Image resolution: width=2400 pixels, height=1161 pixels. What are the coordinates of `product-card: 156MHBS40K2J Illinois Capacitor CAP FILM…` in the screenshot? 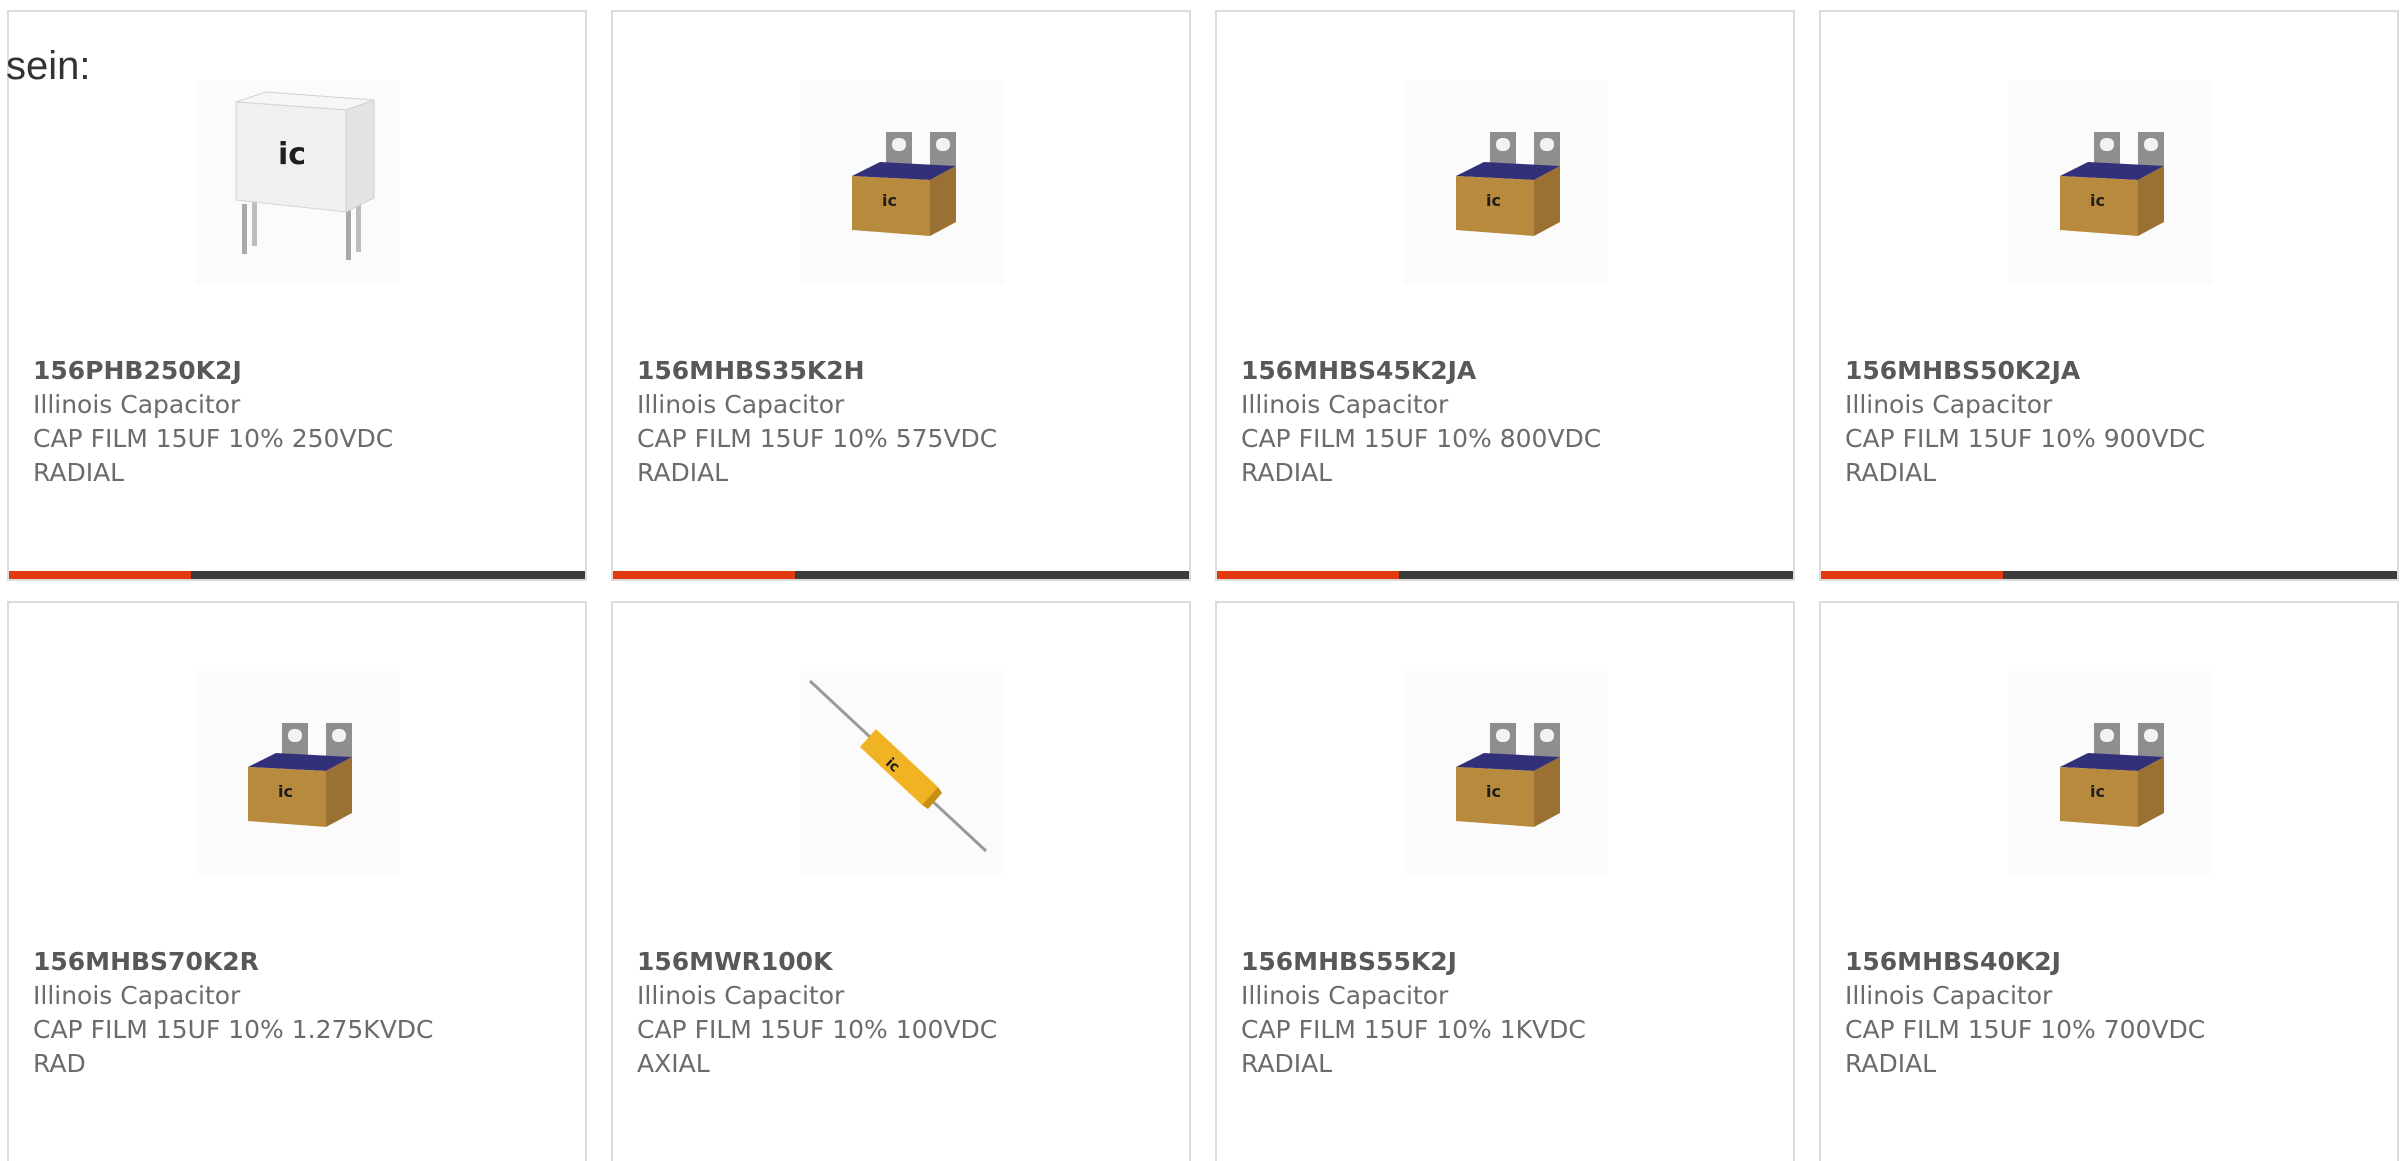 It's located at (2109, 881).